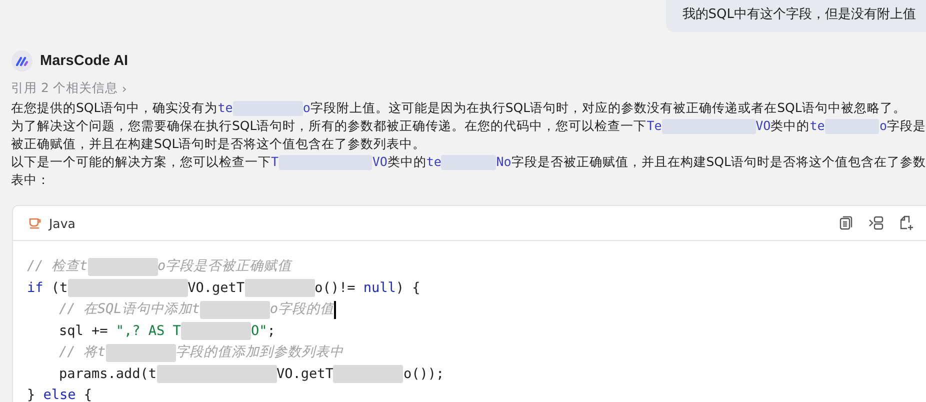 The height and width of the screenshot is (402, 926). Describe the element at coordinates (30, 180) in the screenshot. I see `answer-text: 表中：` at that location.